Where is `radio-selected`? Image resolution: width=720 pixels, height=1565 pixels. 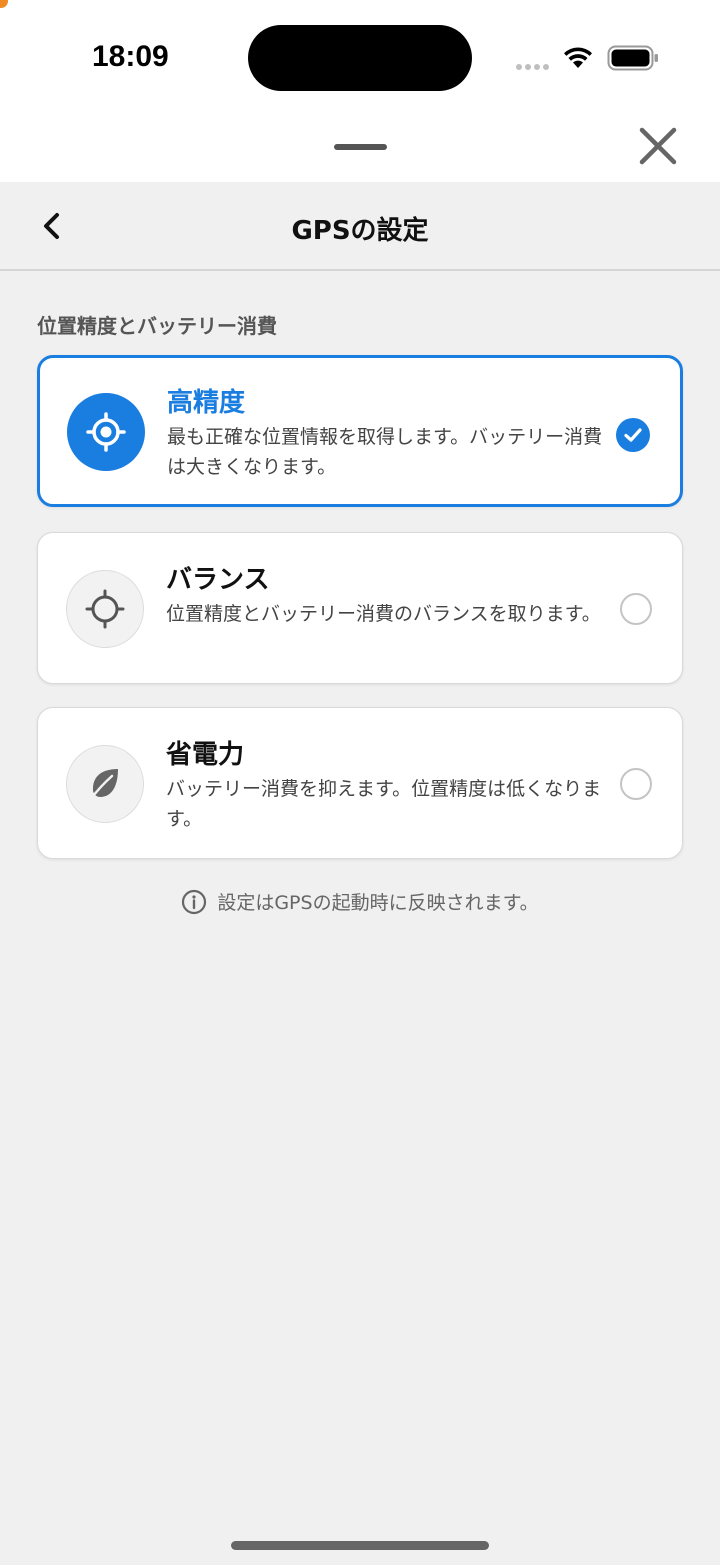
radio-selected is located at coordinates (633, 435).